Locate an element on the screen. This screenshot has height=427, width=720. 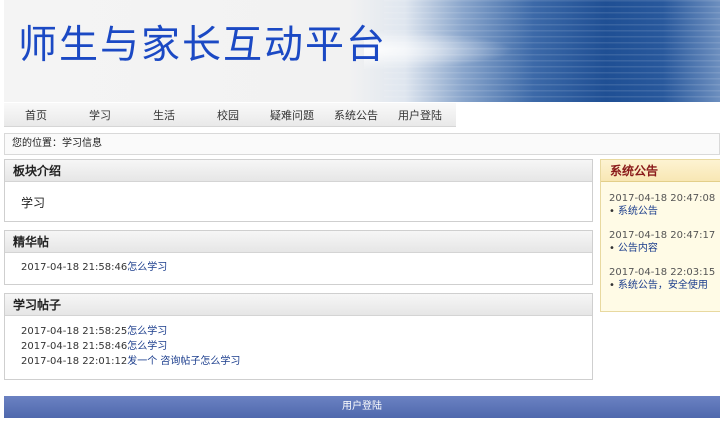
site-title: 师生与家长互动平台 is located at coordinates (203, 45).